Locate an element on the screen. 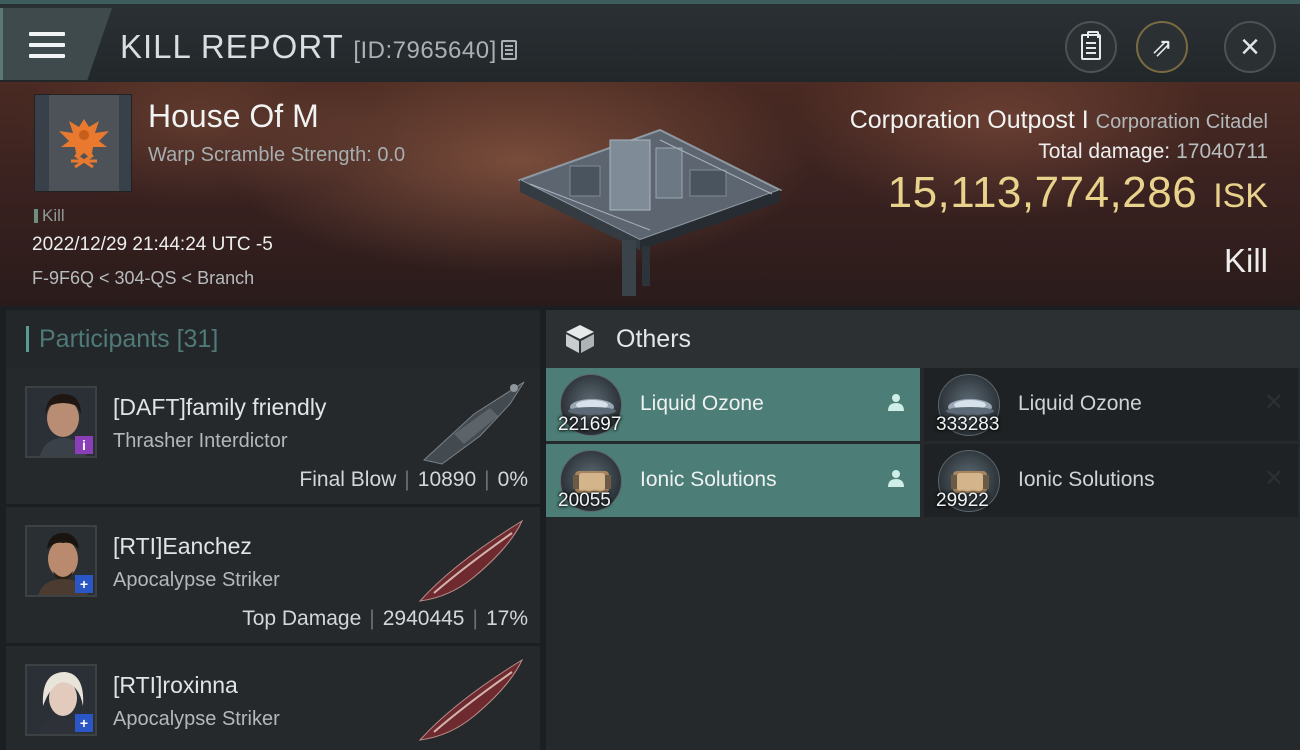  participant-stats: Top Damage | 2940445 | 17% is located at coordinates (385, 618).